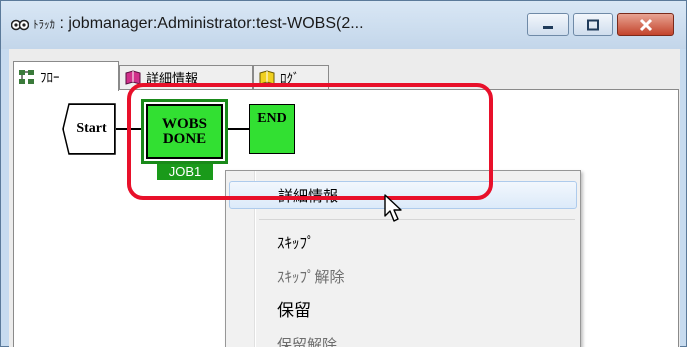 This screenshot has width=687, height=347. Describe the element at coordinates (66, 76) in the screenshot. I see `tab-flow: ﾌﾛｰ` at that location.